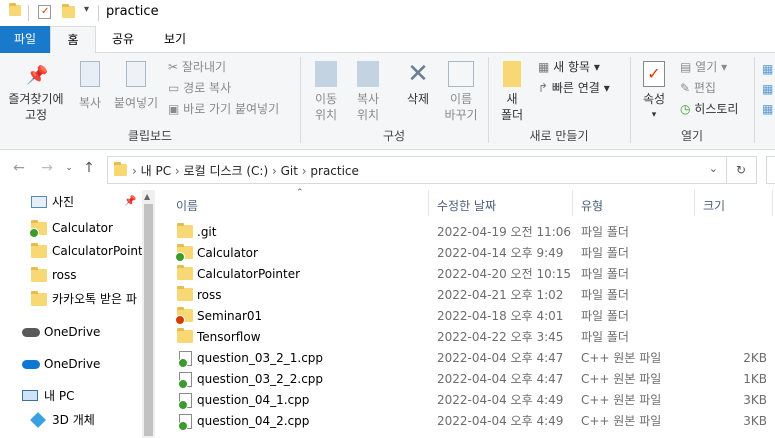 The height and width of the screenshot is (438, 775). What do you see at coordinates (253, 421) in the screenshot?
I see `file-name: question_04_2.cpp` at bounding box center [253, 421].